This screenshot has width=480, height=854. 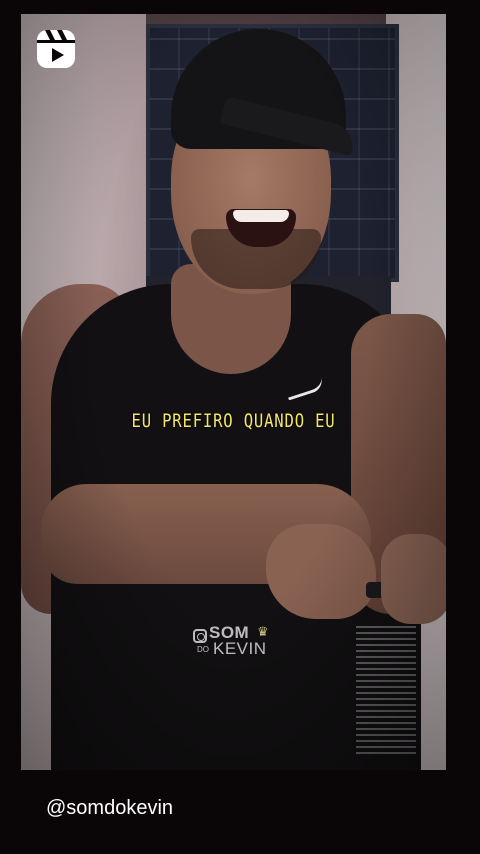 What do you see at coordinates (233, 421) in the screenshot?
I see `lyric-caption: EU PREFIRO QUANDO EU` at bounding box center [233, 421].